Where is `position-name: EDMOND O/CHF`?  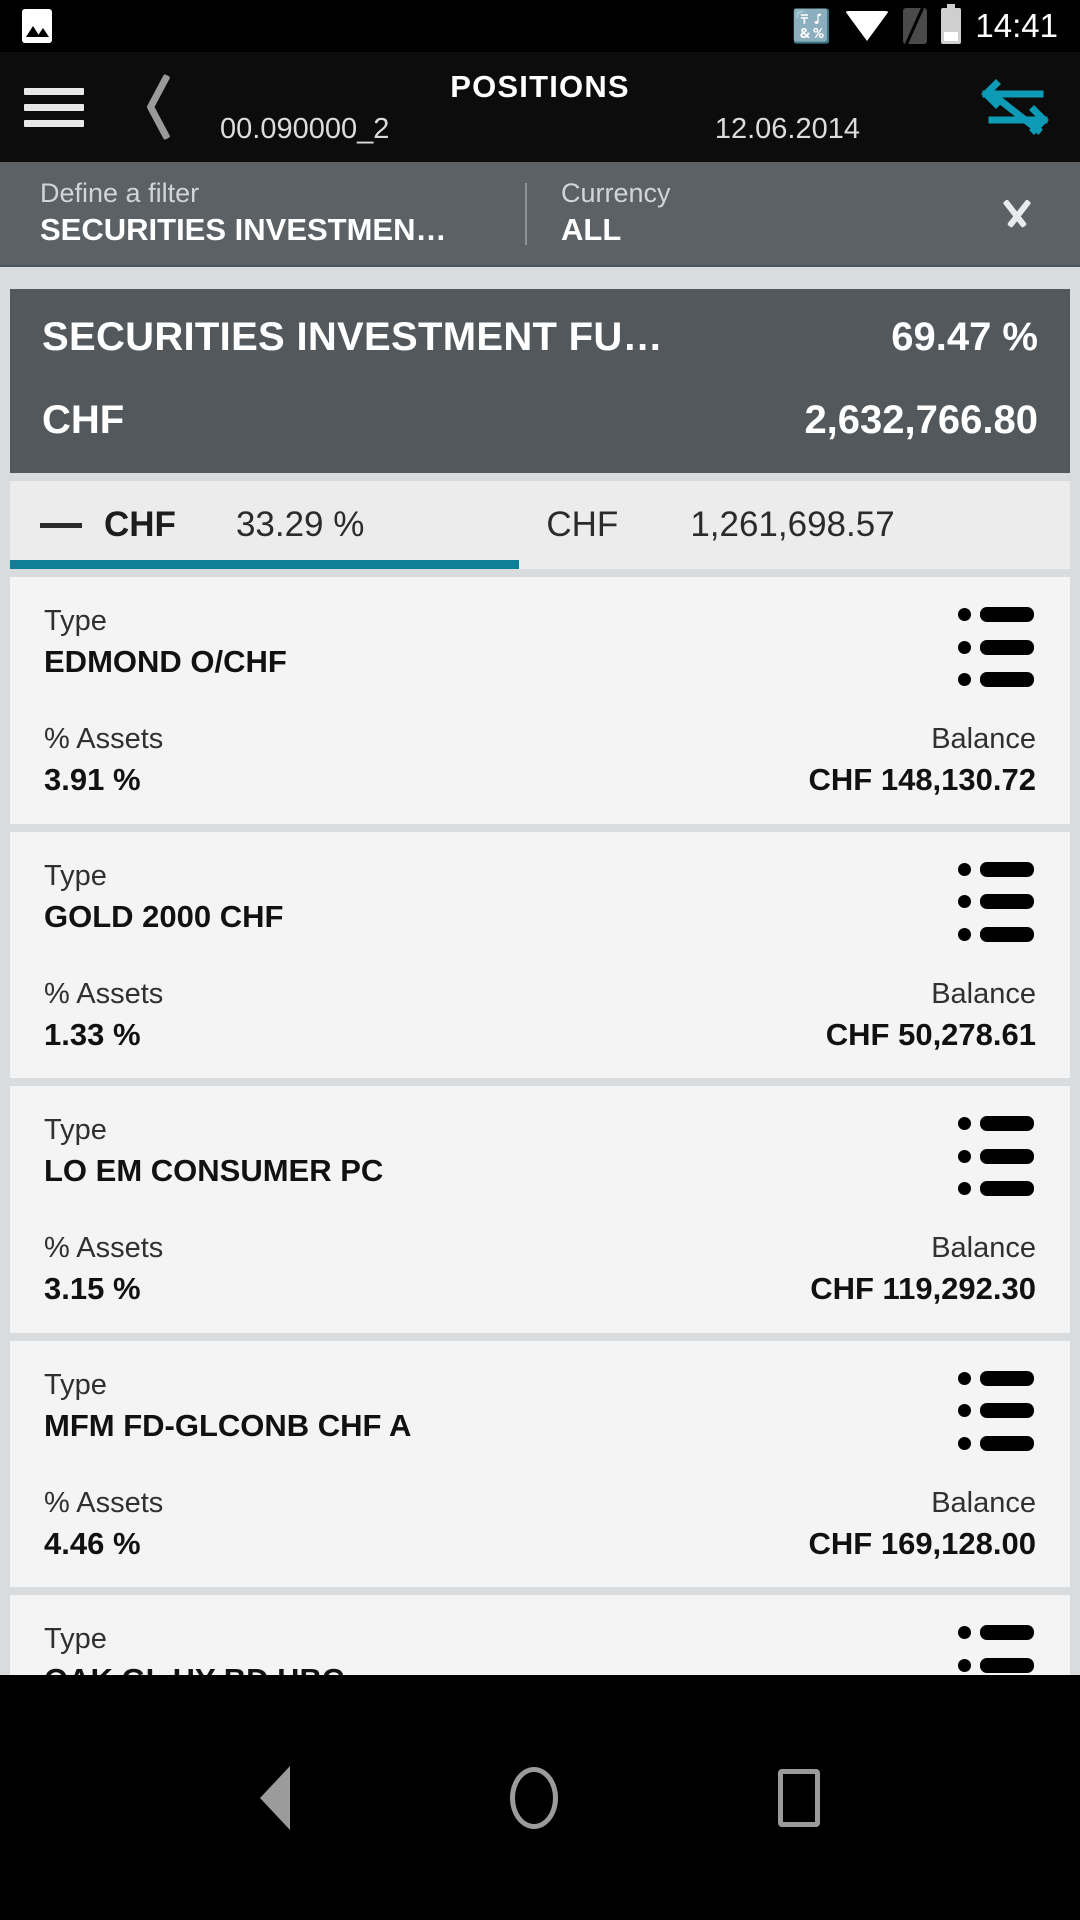 position-name: EDMOND O/CHF is located at coordinates (165, 662).